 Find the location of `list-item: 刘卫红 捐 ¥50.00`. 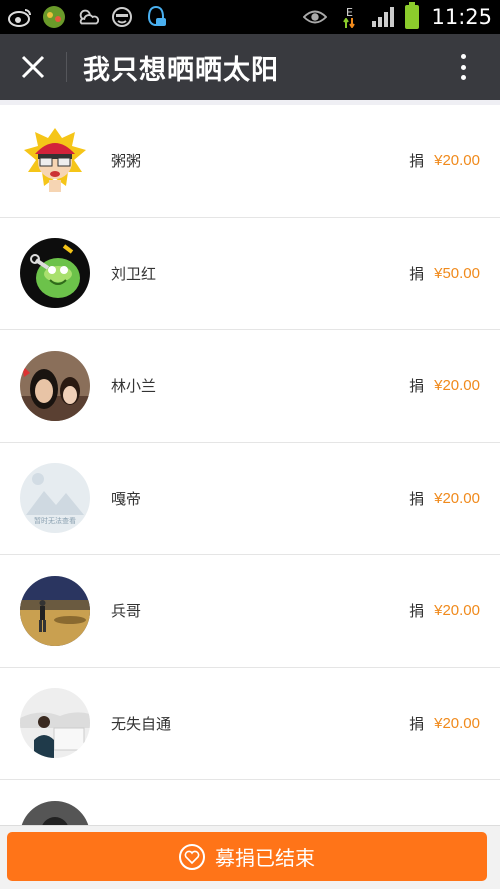

list-item: 刘卫红 捐 ¥50.00 is located at coordinates (250, 274).